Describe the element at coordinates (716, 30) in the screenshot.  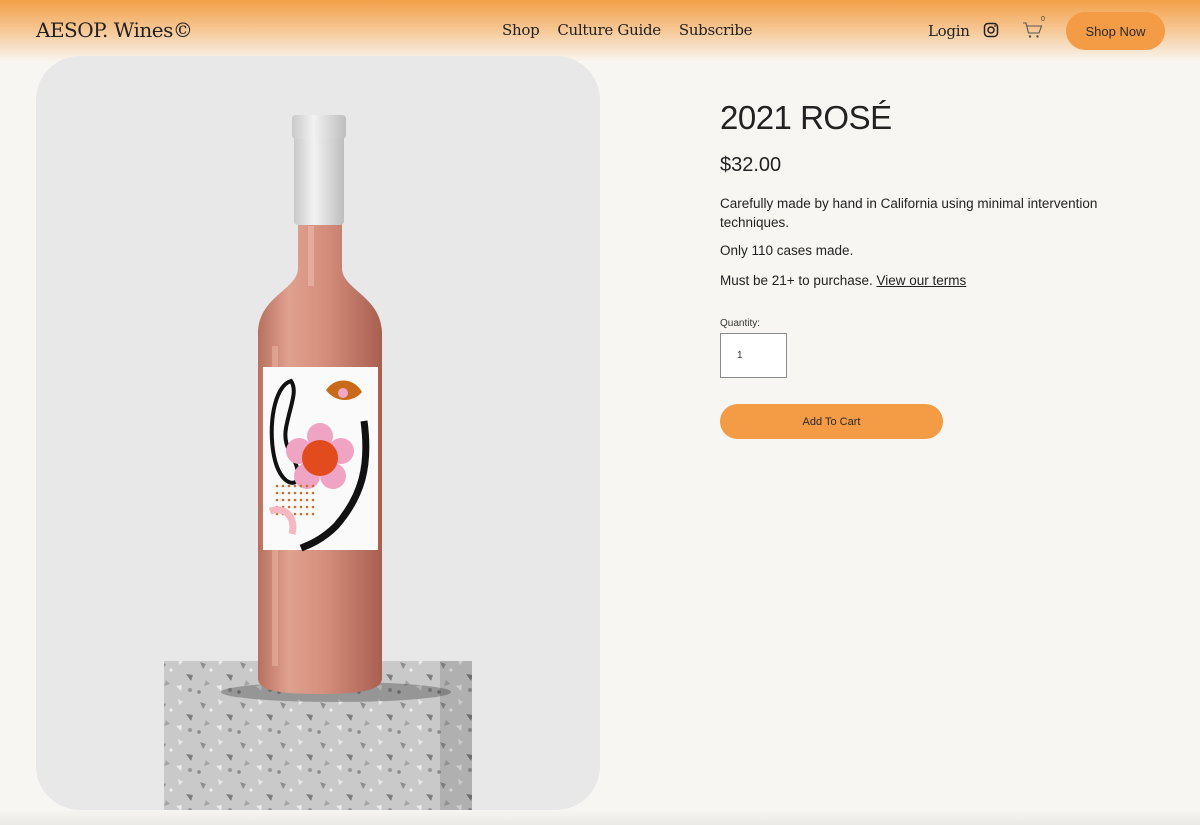
I see `nav-subscribe-link: Subscribe` at that location.